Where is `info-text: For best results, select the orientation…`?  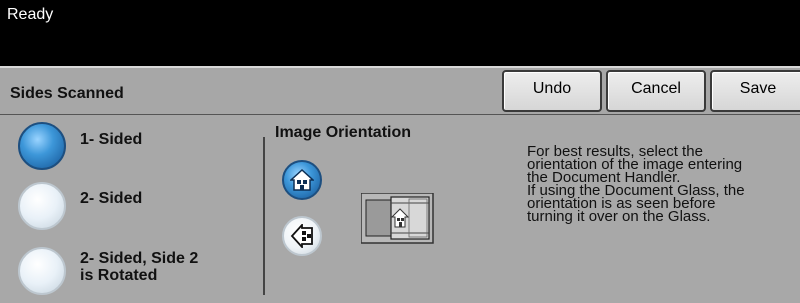
info-text: For best results, select the orientation… is located at coordinates (662, 184).